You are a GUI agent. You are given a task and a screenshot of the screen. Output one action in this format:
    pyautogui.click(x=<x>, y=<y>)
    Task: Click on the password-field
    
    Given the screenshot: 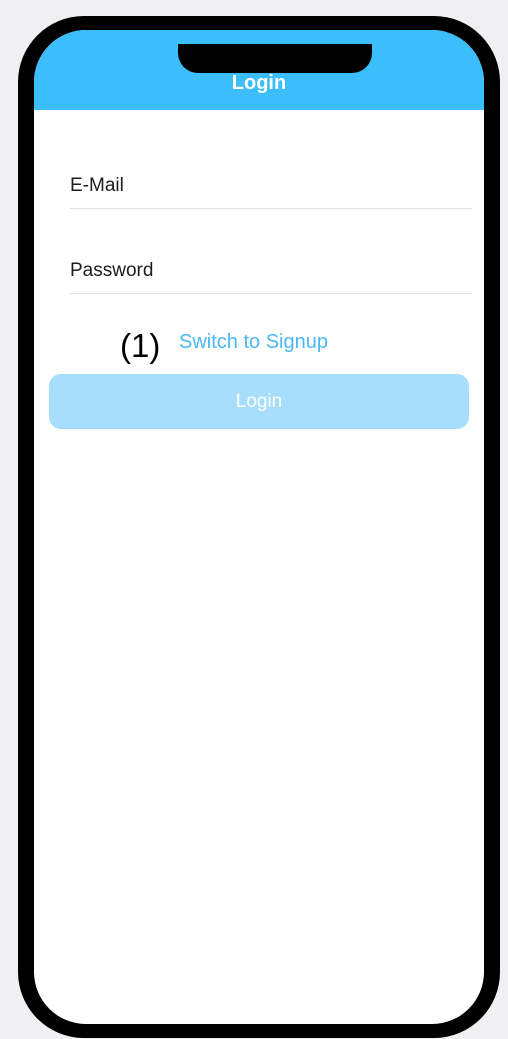 What is the action you would take?
    pyautogui.click(x=271, y=271)
    